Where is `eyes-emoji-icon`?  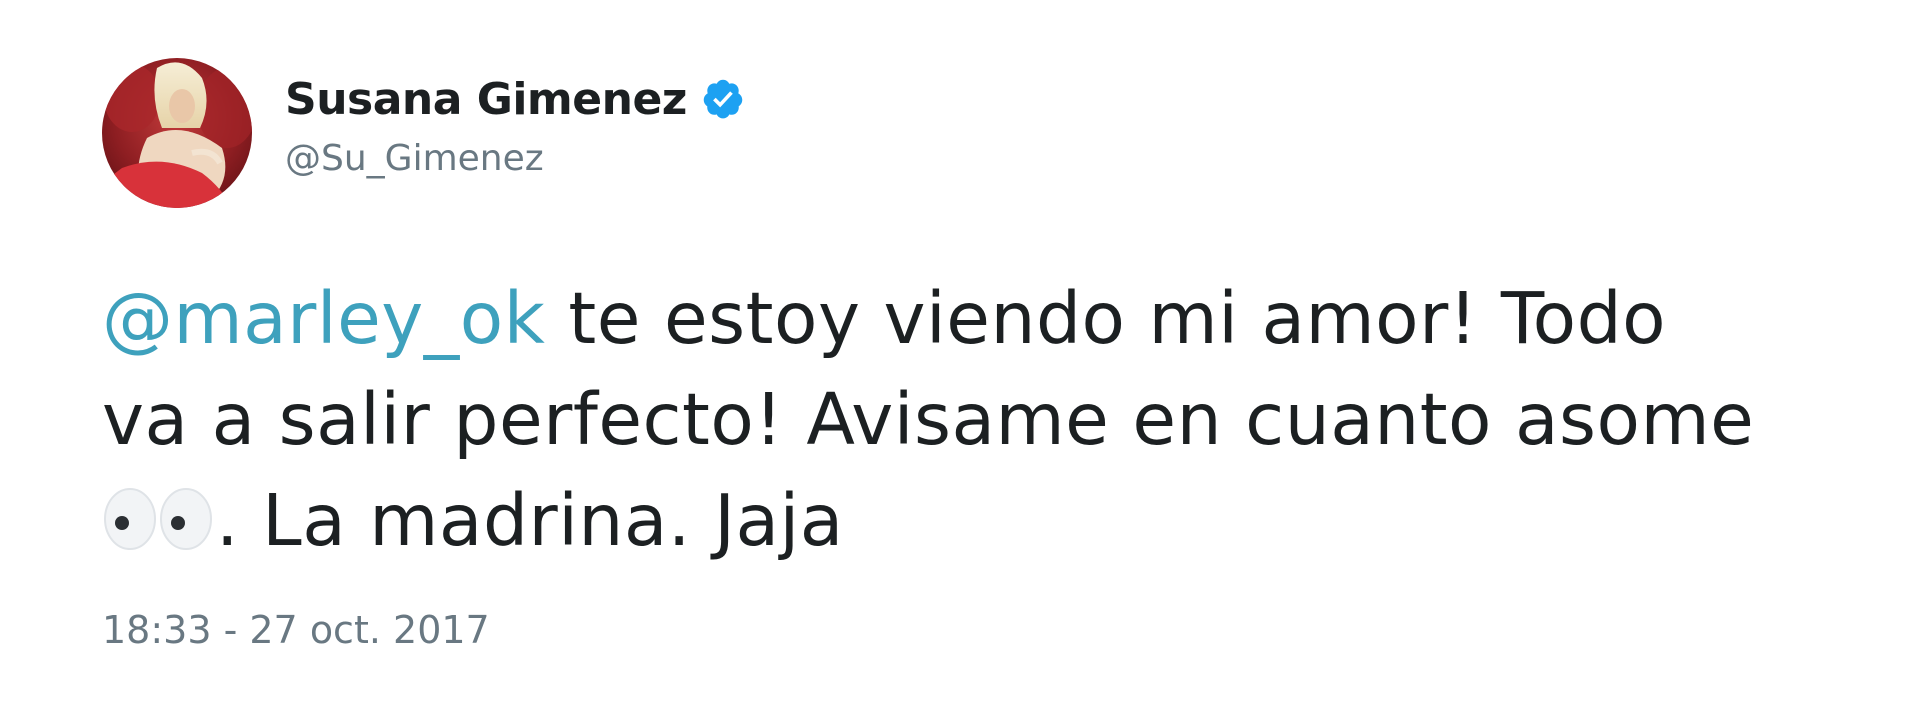 eyes-emoji-icon is located at coordinates (159, 513).